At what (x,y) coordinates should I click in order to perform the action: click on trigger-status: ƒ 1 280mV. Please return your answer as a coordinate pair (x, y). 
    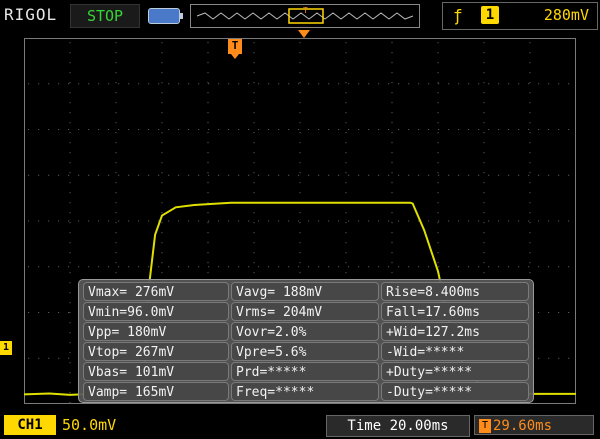
    Looking at the image, I should click on (520, 16).